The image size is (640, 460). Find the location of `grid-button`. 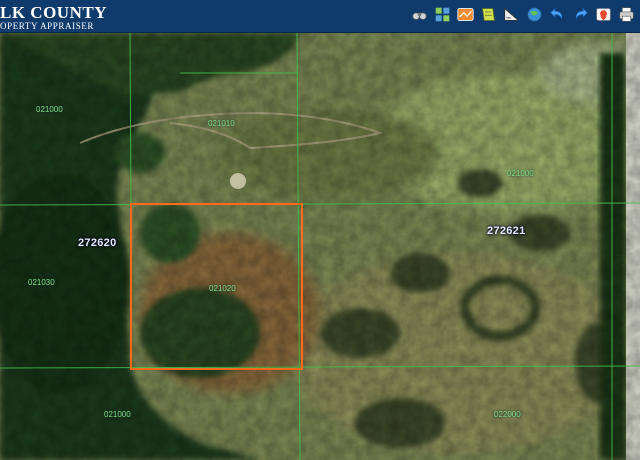

grid-button is located at coordinates (442, 14).